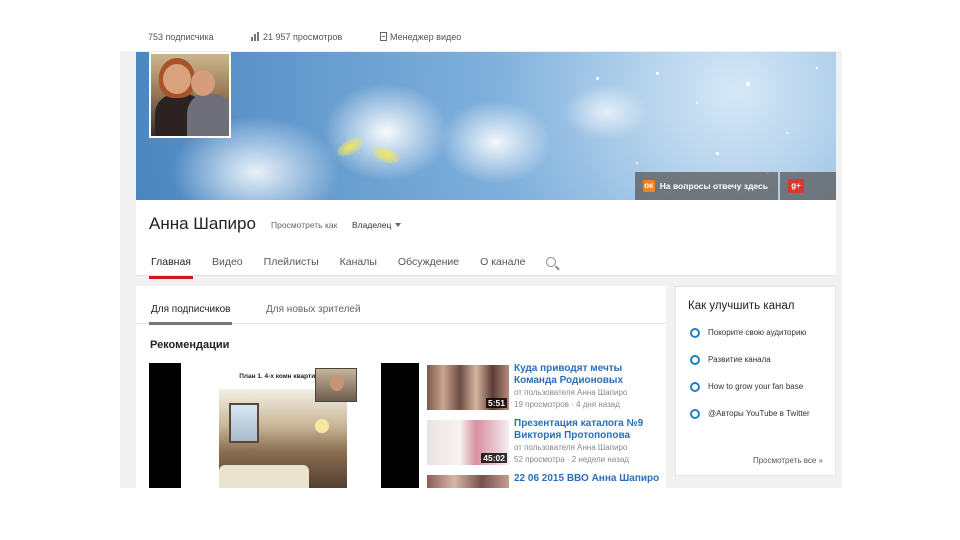 This screenshot has height=540, width=960. I want to click on view-as-dropdown: Владелец, so click(377, 225).